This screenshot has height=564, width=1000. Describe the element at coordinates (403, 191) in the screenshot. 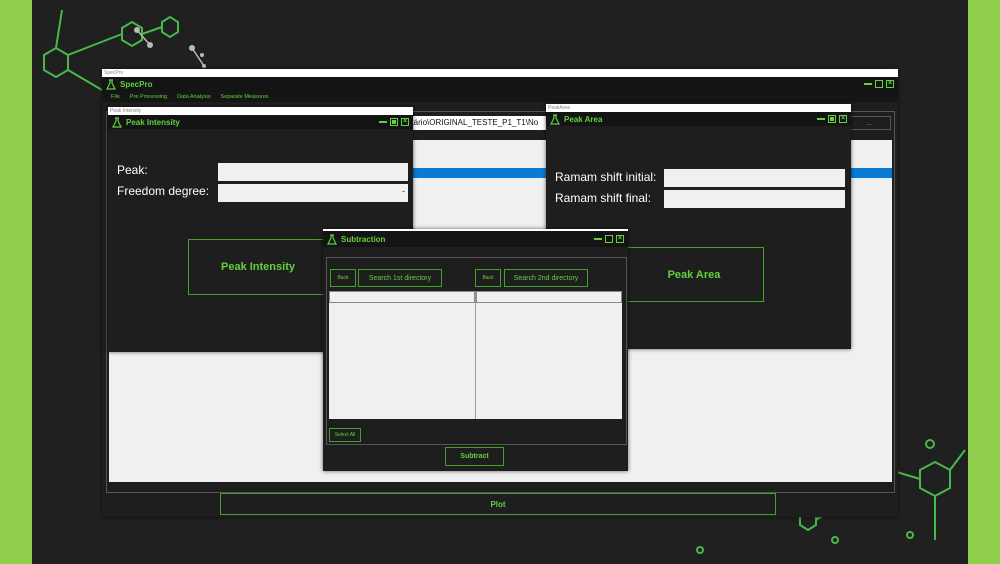

I see `freedom-degree-value: -` at that location.